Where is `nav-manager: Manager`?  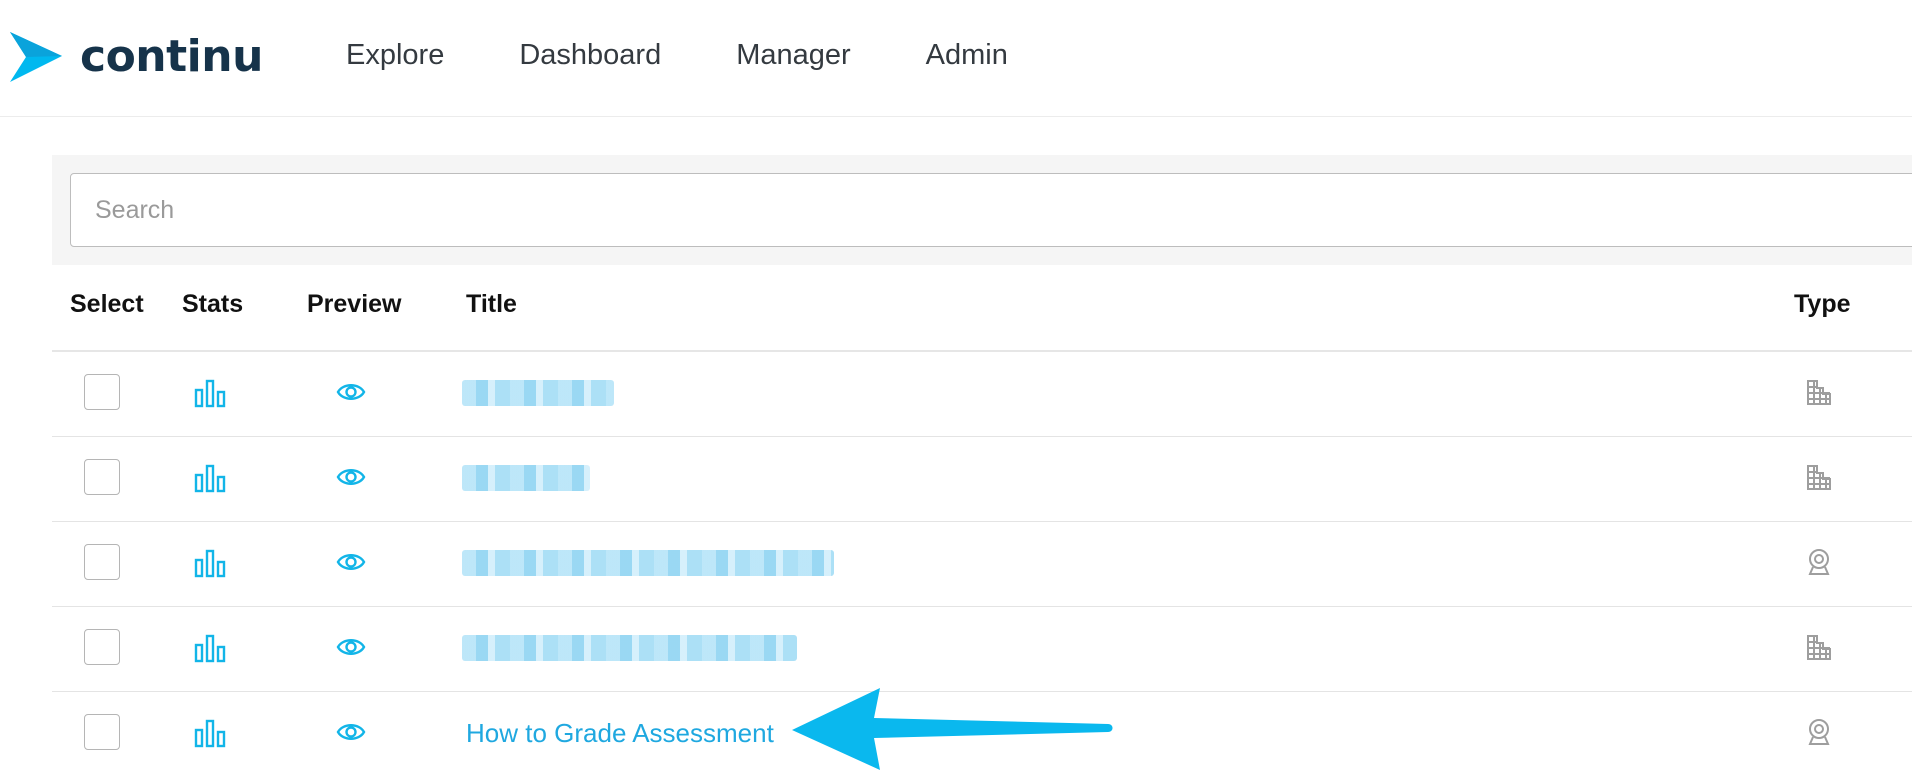 nav-manager: Manager is located at coordinates (793, 55).